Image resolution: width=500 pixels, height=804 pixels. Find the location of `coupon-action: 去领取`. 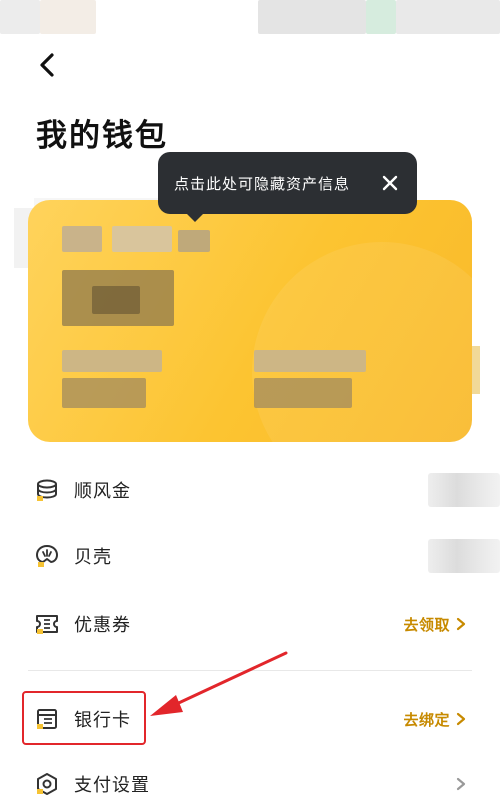

coupon-action: 去领取 is located at coordinates (434, 624).